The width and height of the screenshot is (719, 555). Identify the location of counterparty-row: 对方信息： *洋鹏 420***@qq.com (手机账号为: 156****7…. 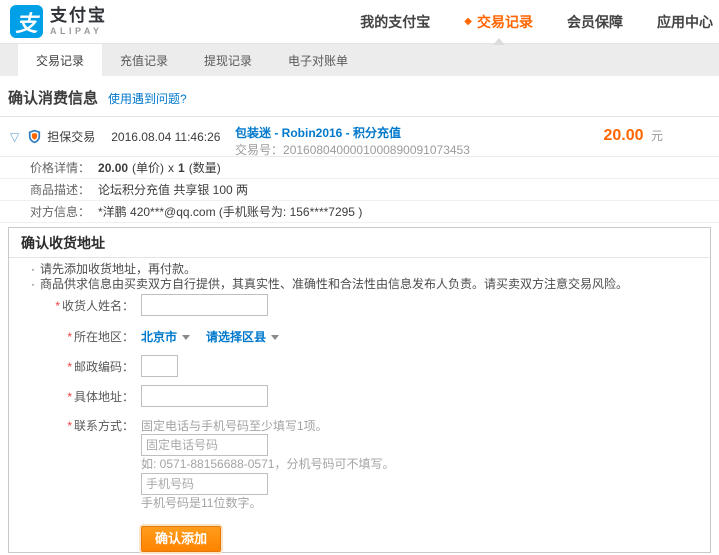
(359, 212).